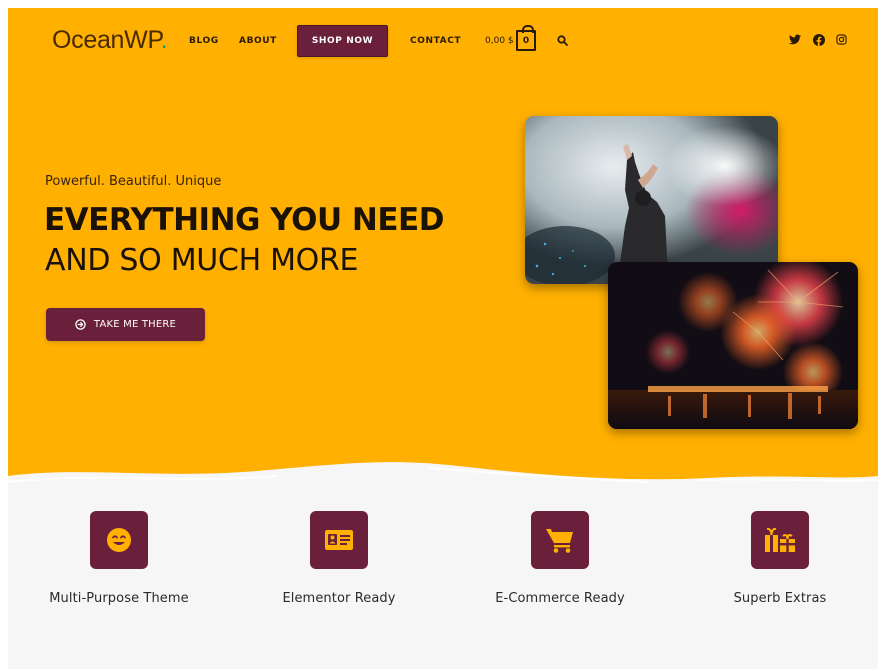  What do you see at coordinates (80, 324) in the screenshot?
I see `arrow-circle-right-icon` at bounding box center [80, 324].